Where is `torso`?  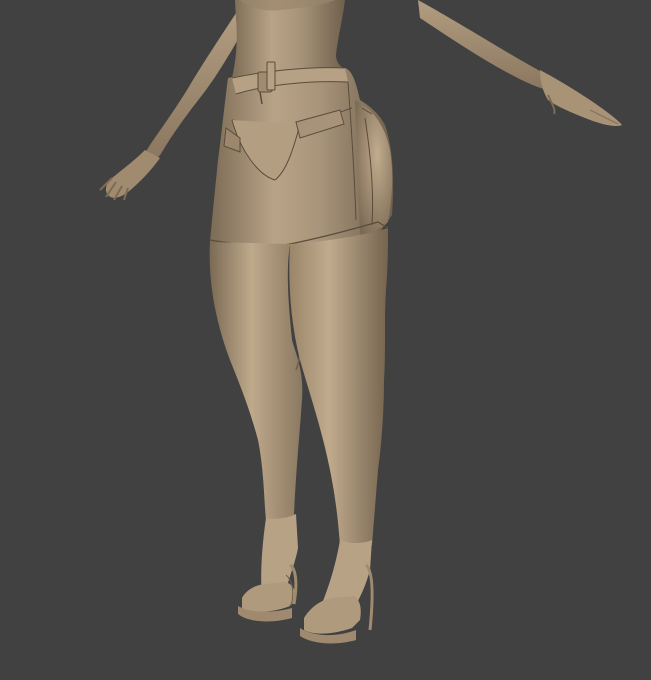 torso is located at coordinates (288, 39).